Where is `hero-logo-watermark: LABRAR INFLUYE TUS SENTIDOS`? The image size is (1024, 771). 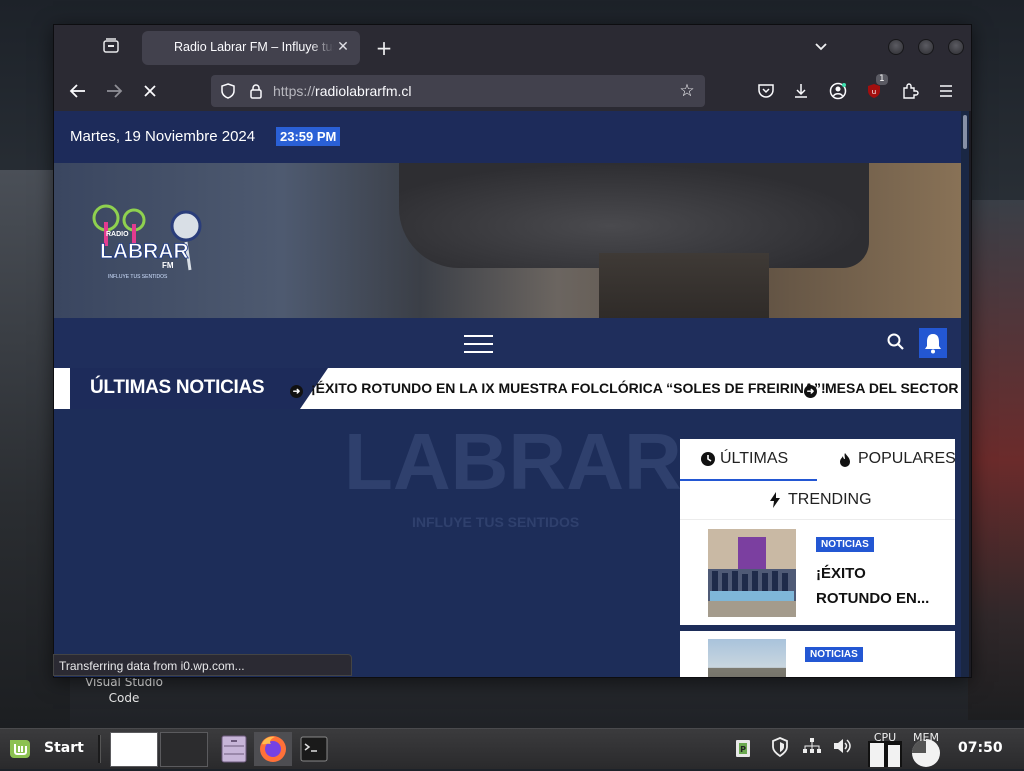 hero-logo-watermark: LABRAR INFLUYE TUS SENTIDOS is located at coordinates (513, 473).